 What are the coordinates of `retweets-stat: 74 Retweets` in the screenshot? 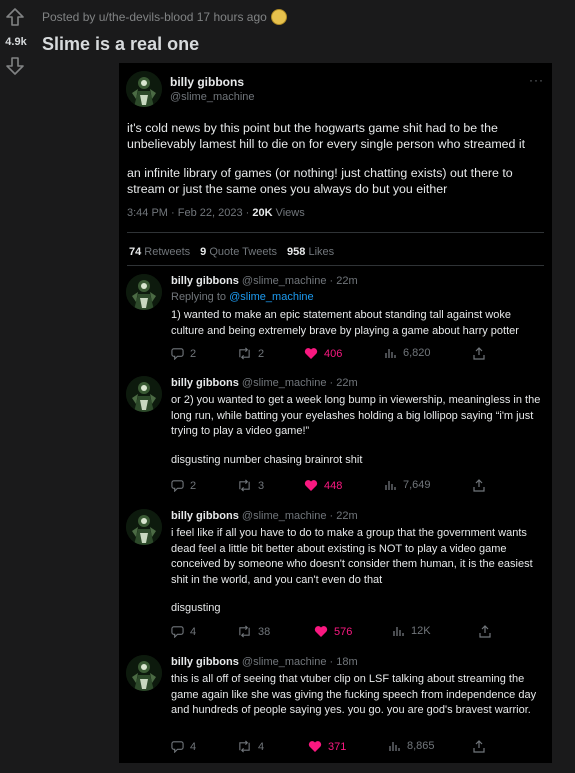 It's located at (160, 252).